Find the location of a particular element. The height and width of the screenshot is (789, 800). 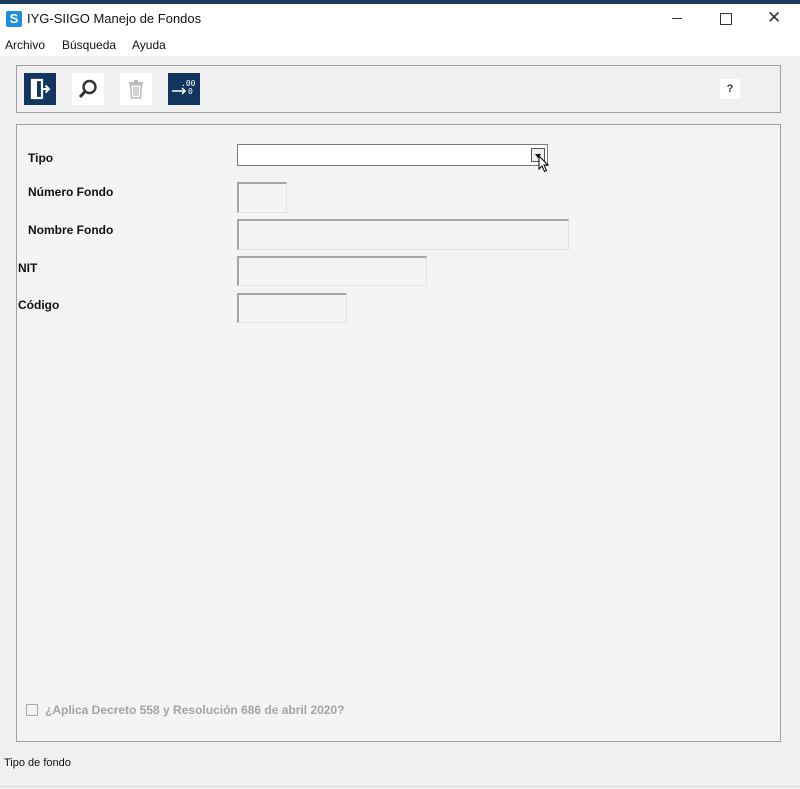

menu-busqueda: Búsqueda is located at coordinates (89, 45).